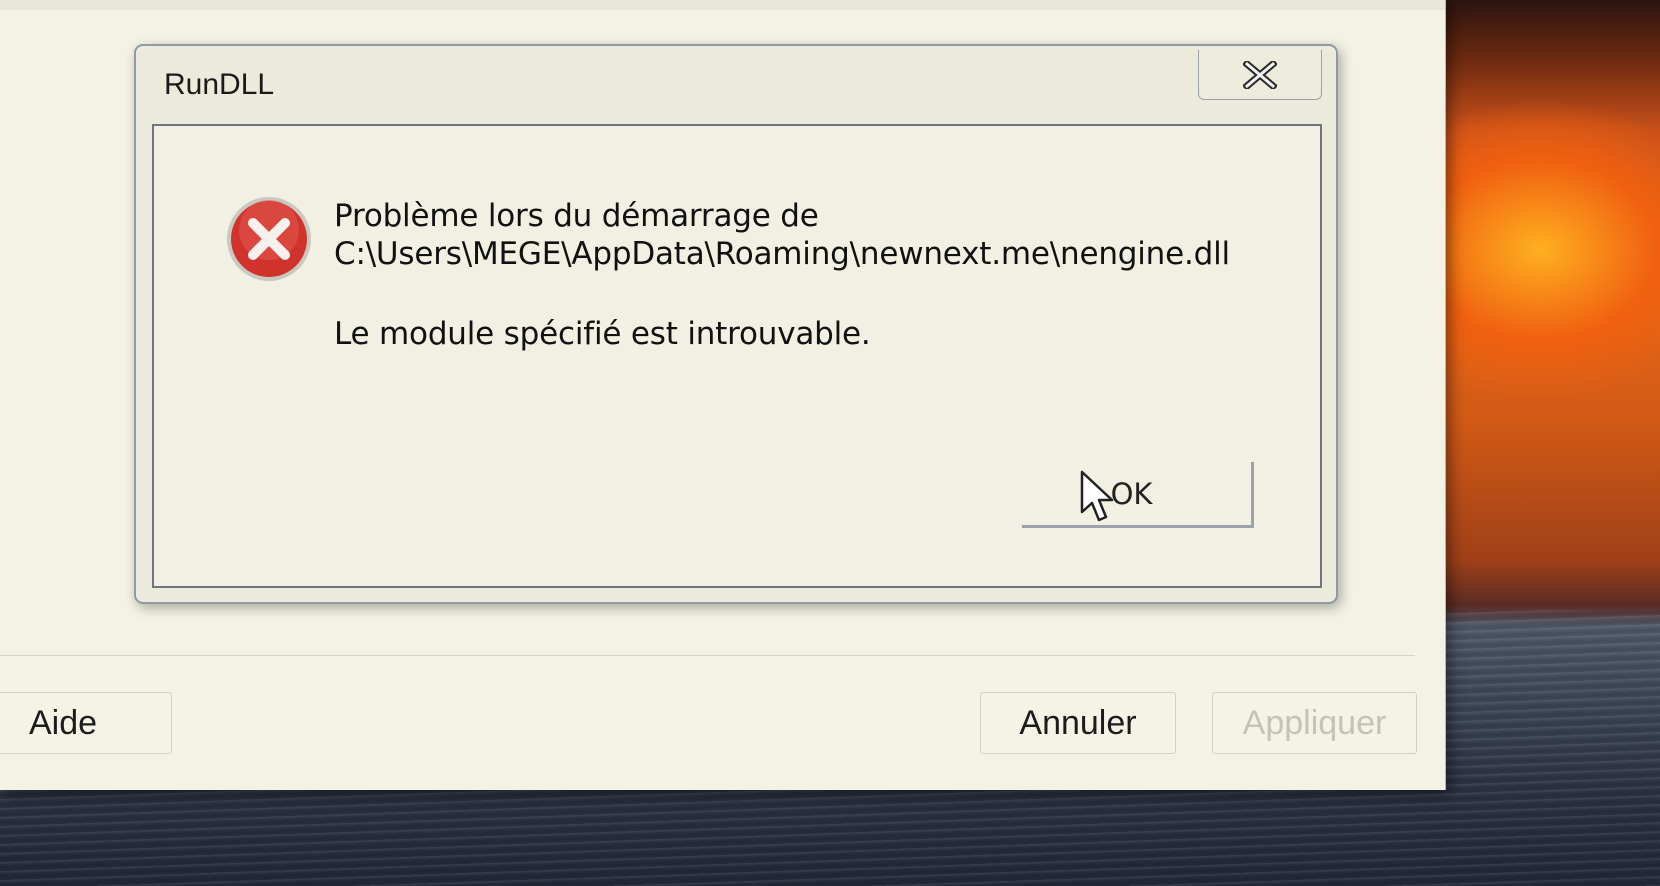 Image resolution: width=1660 pixels, height=886 pixels. I want to click on close-x-icon, so click(1260, 74).